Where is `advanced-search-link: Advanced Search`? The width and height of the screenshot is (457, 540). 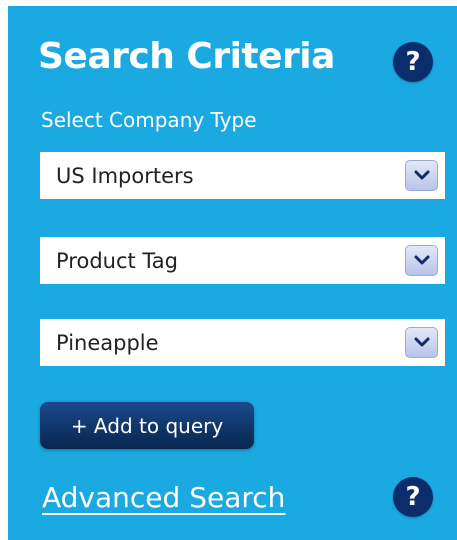 advanced-search-link: Advanced Search is located at coordinates (163, 497).